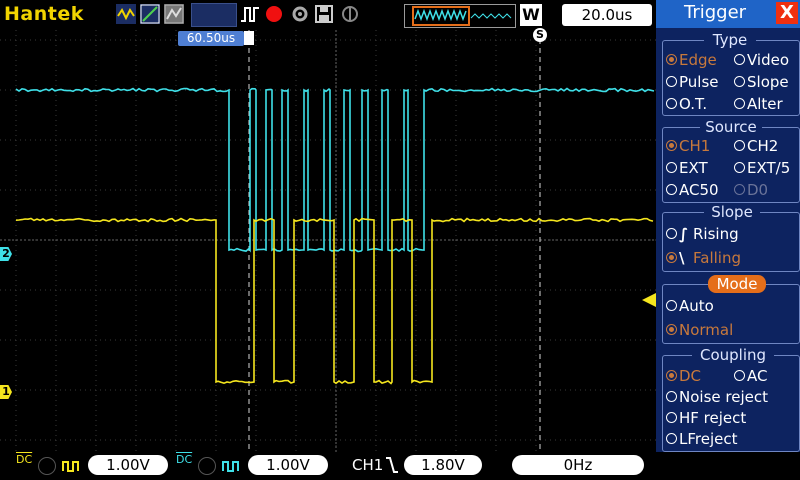  What do you see at coordinates (207, 466) in the screenshot?
I see `ch2-bandwidth-icon` at bounding box center [207, 466].